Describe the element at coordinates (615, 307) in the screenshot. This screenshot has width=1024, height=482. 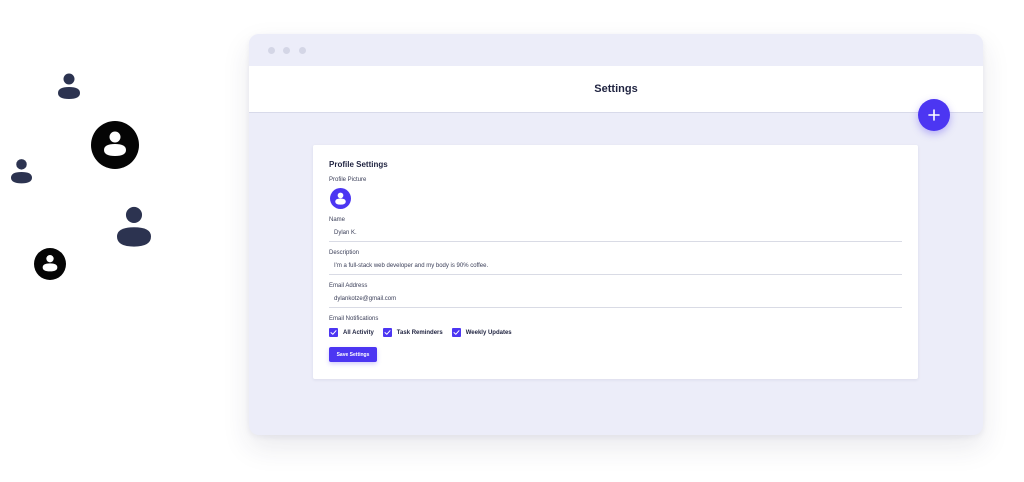
I see `email-field-underline` at that location.